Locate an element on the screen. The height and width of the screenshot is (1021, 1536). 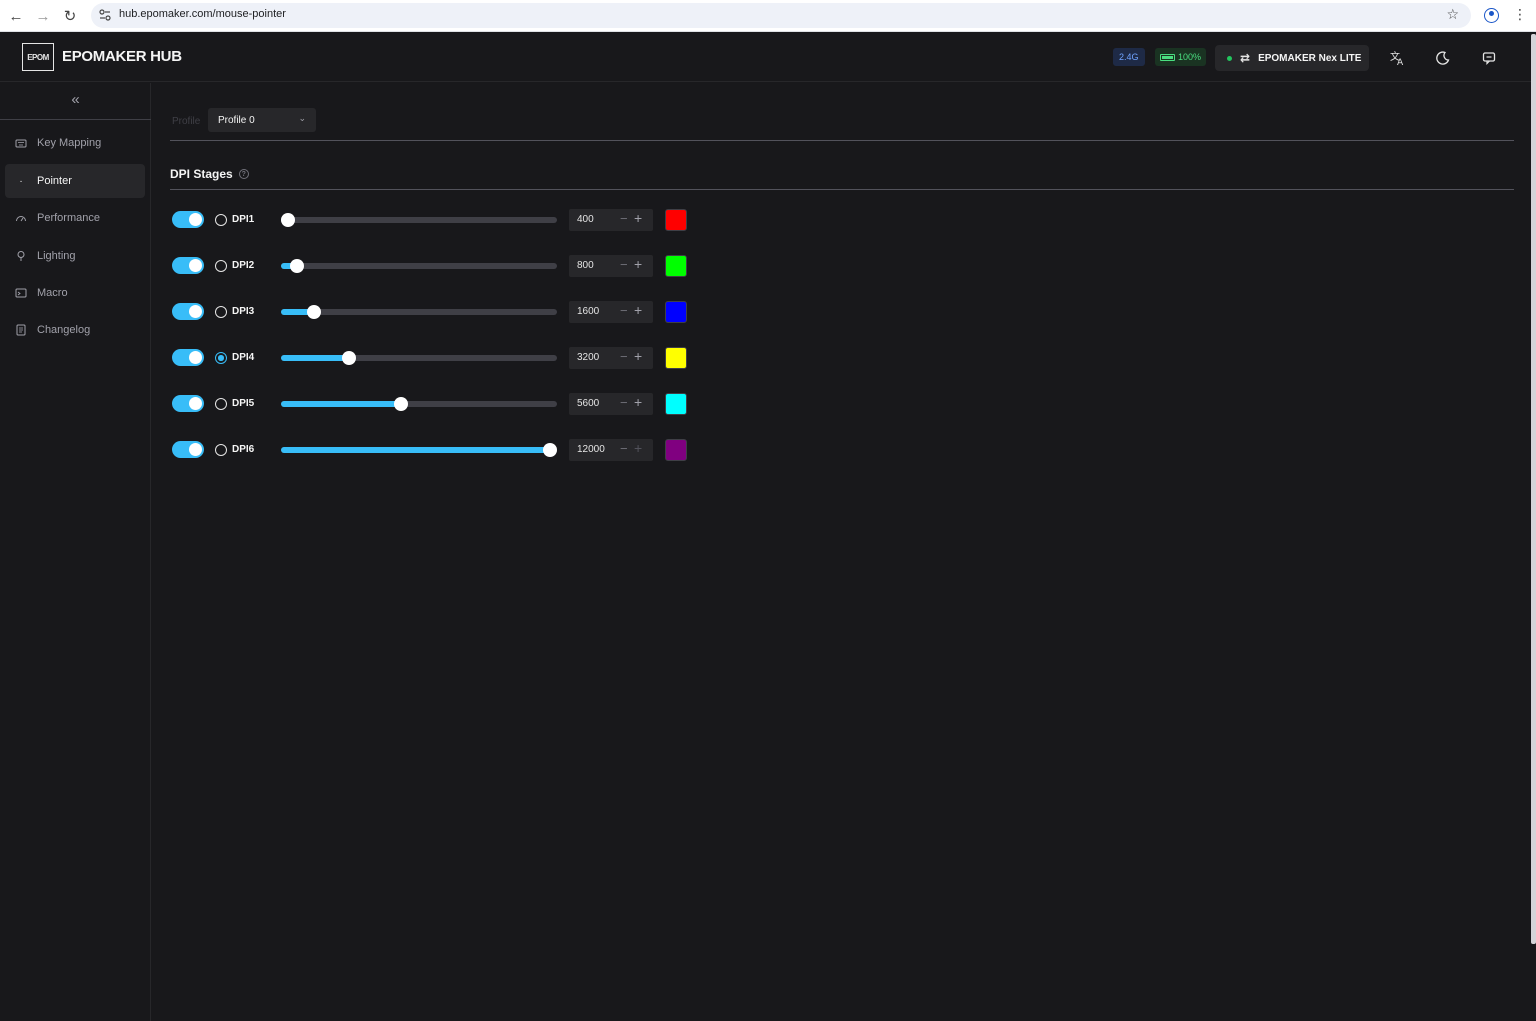
dpi-value-stepper: 5600 − + is located at coordinates (611, 404).